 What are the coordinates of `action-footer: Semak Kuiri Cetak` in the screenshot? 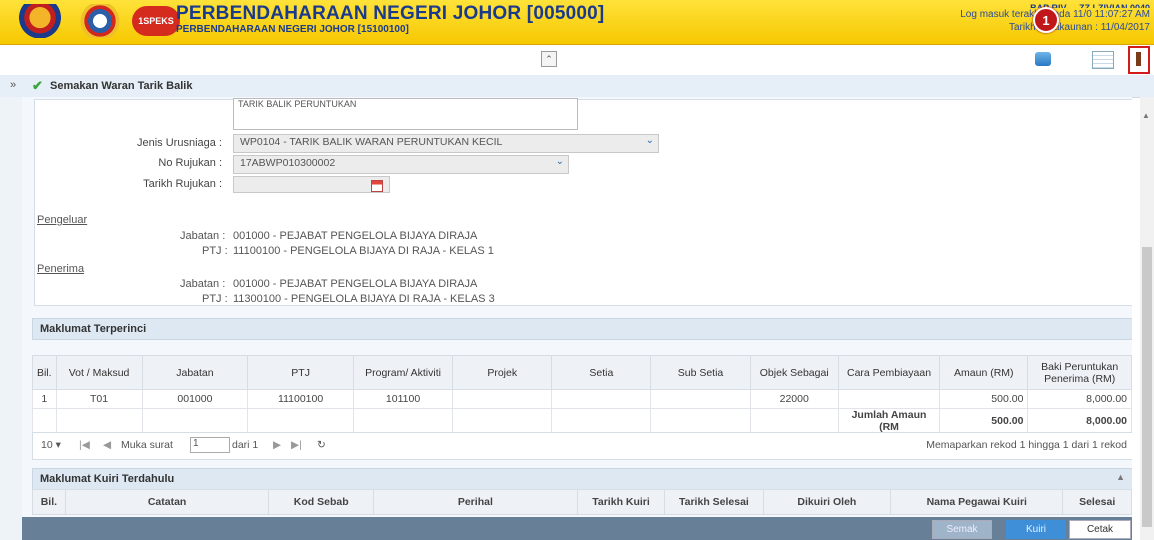 It's located at (577, 528).